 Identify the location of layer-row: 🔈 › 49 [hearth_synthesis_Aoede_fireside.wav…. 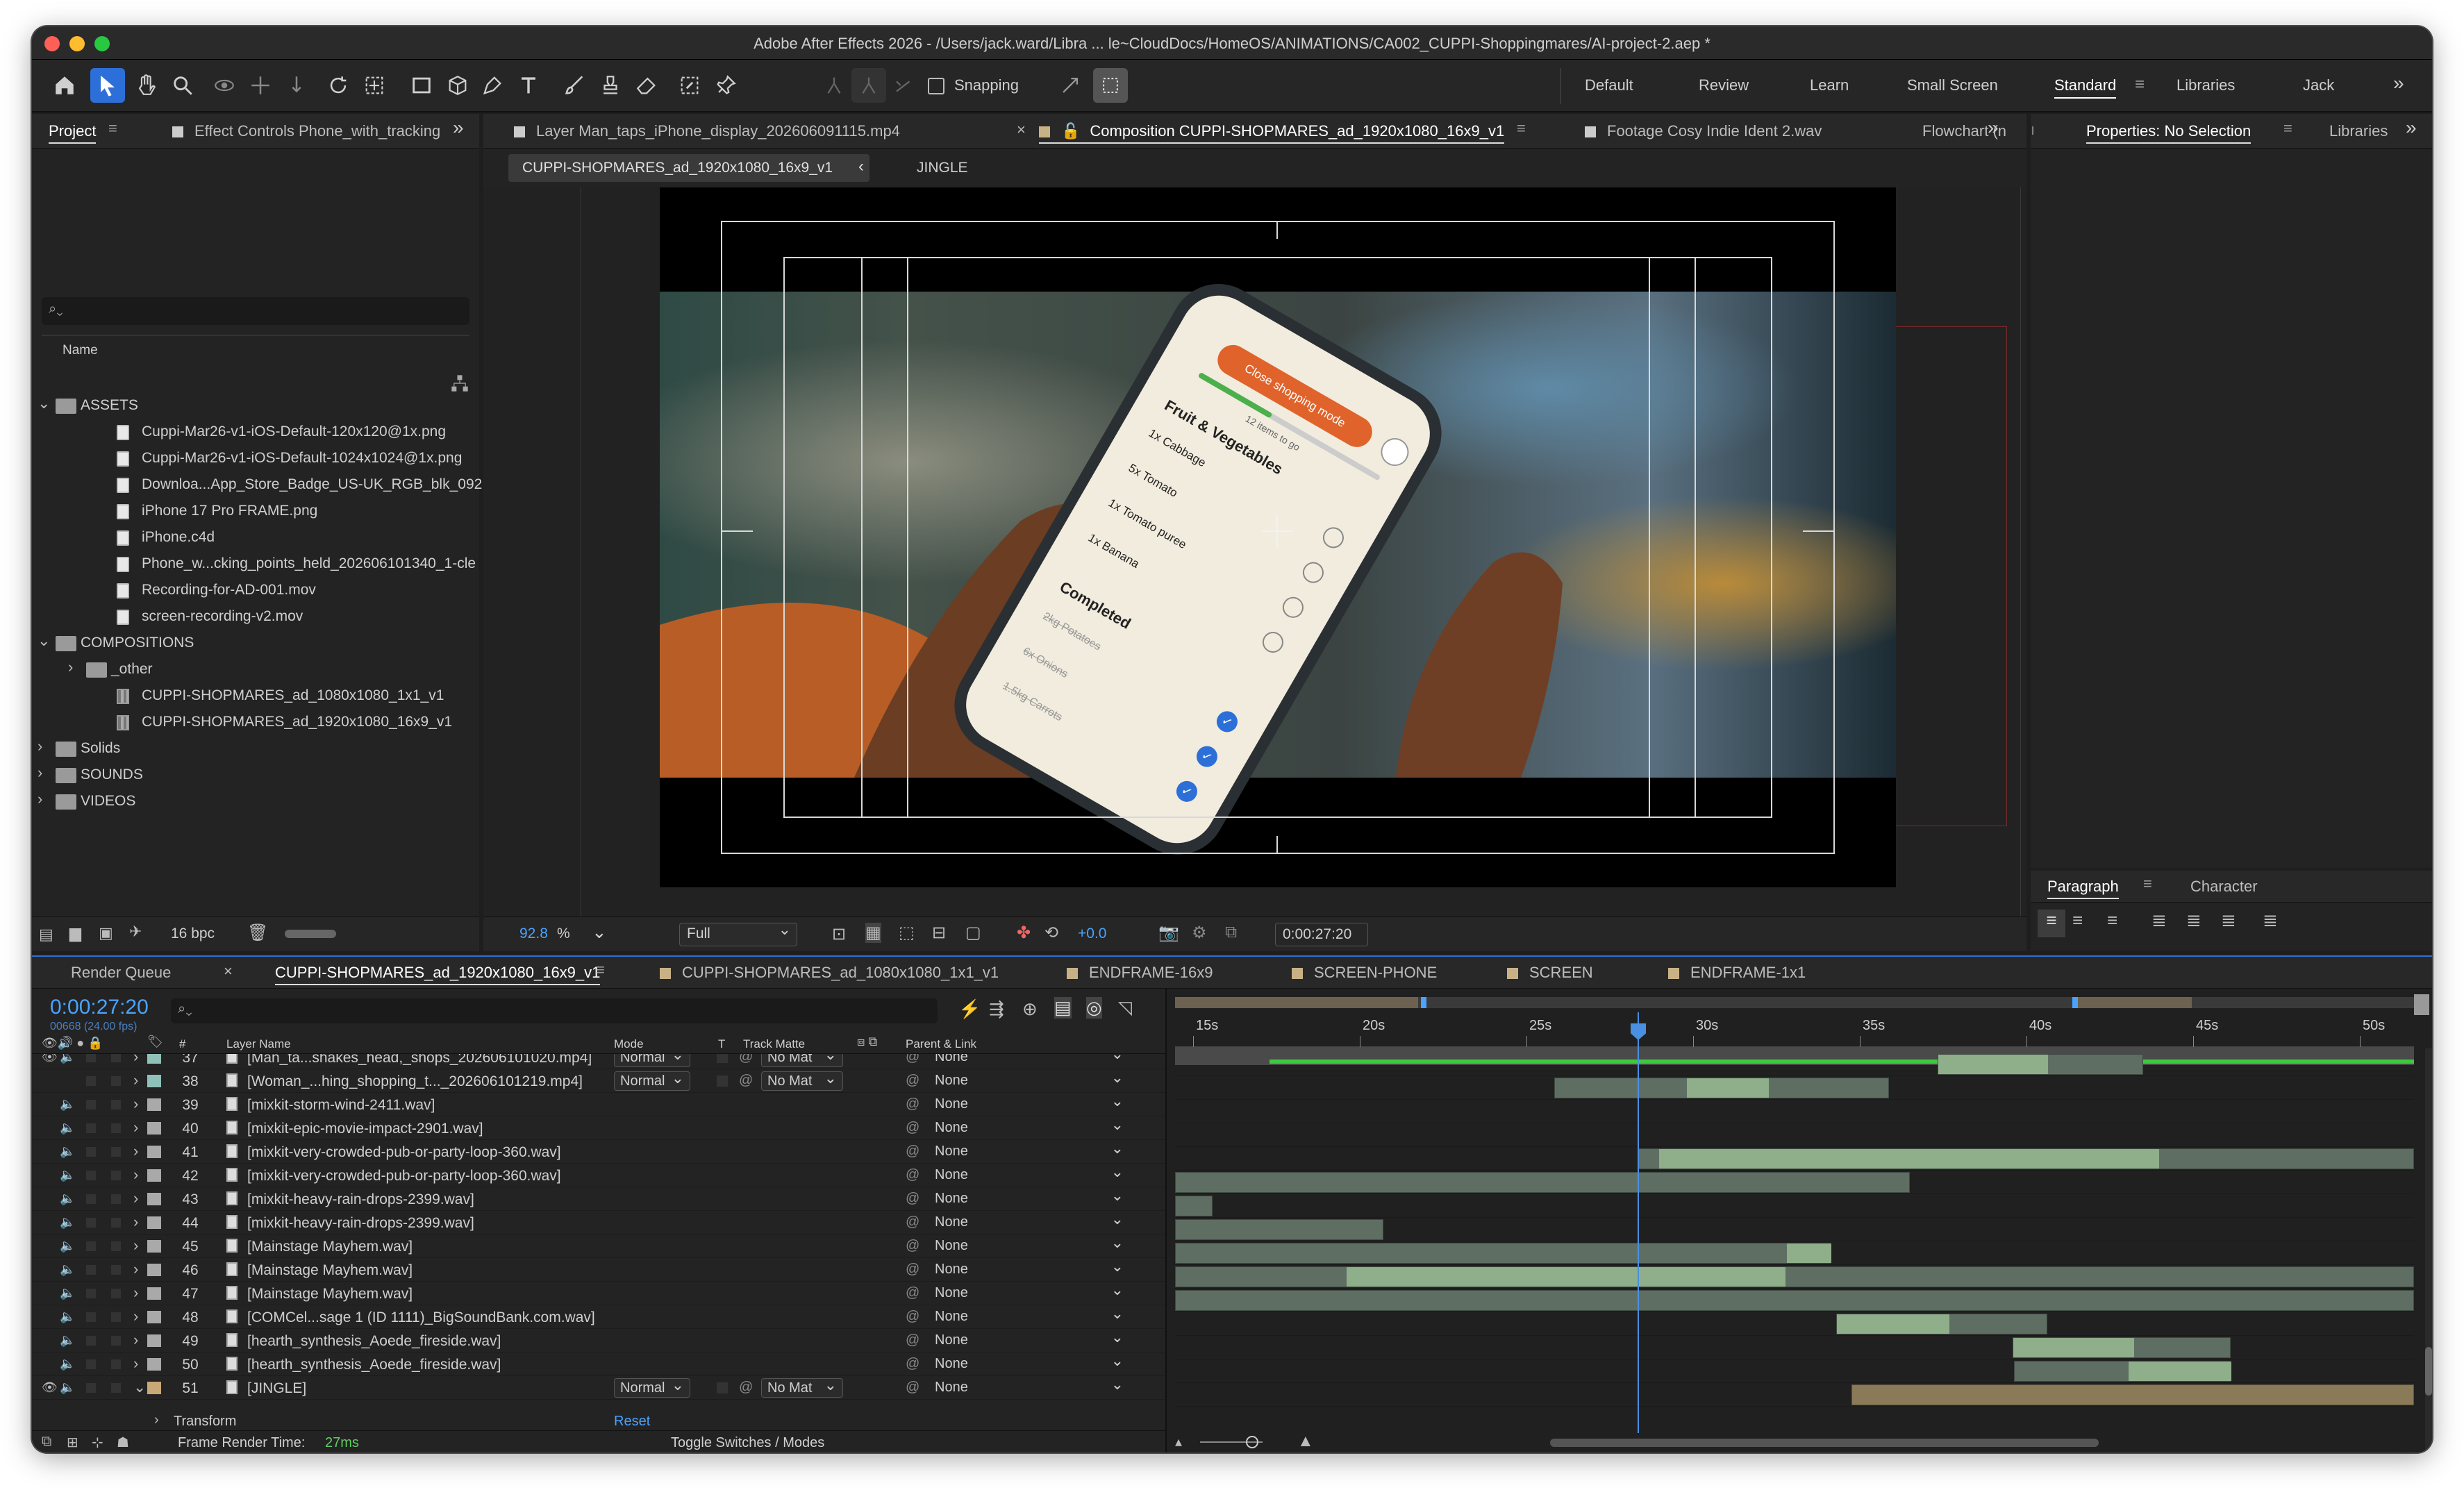
(598, 1340).